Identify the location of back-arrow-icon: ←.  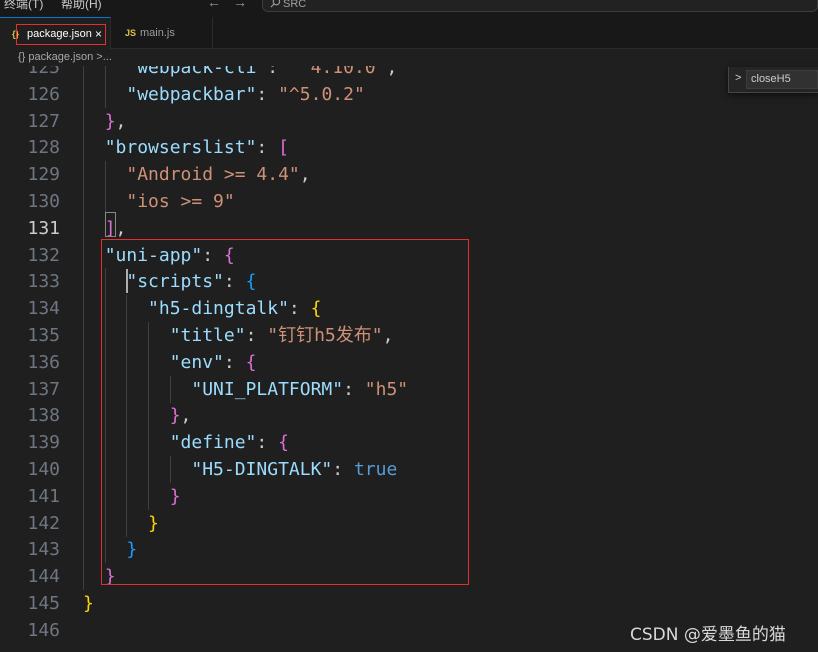
(214, 5).